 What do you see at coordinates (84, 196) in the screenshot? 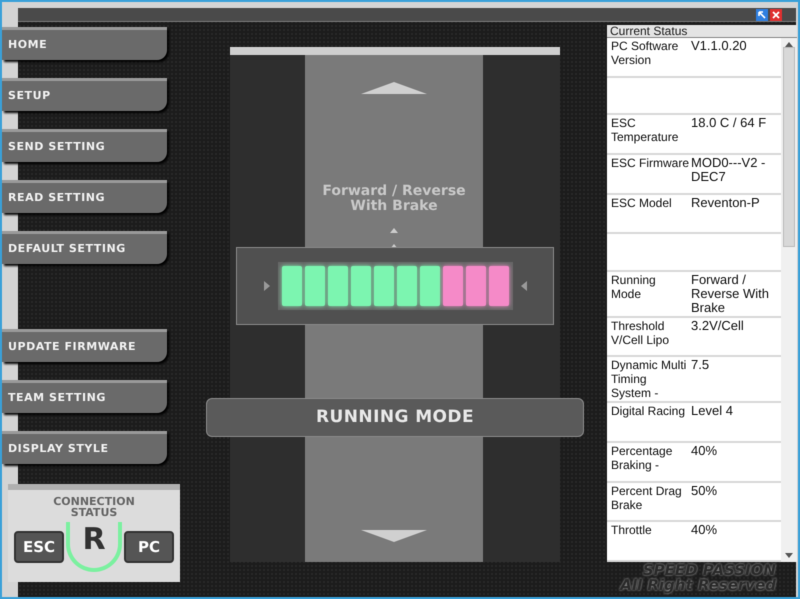
I see `menu-button: READ SETTING` at bounding box center [84, 196].